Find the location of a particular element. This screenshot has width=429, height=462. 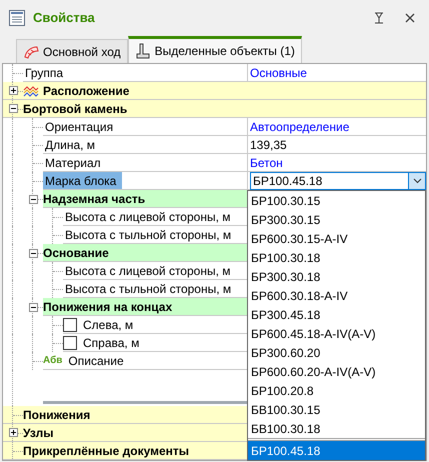

close-icon is located at coordinates (410, 18).